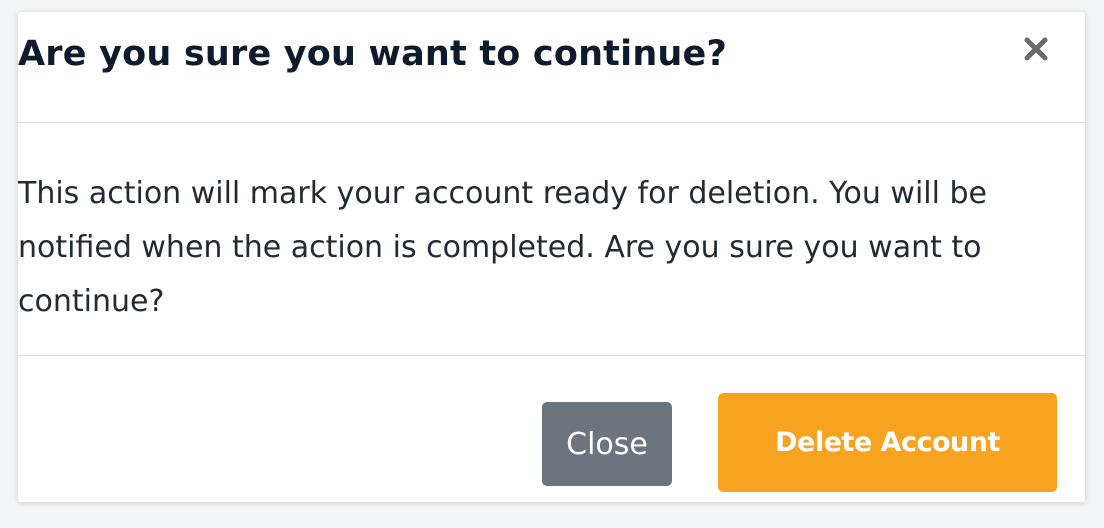 This screenshot has width=1104, height=528. Describe the element at coordinates (887, 442) in the screenshot. I see `delete-account-button: Delete Account` at that location.